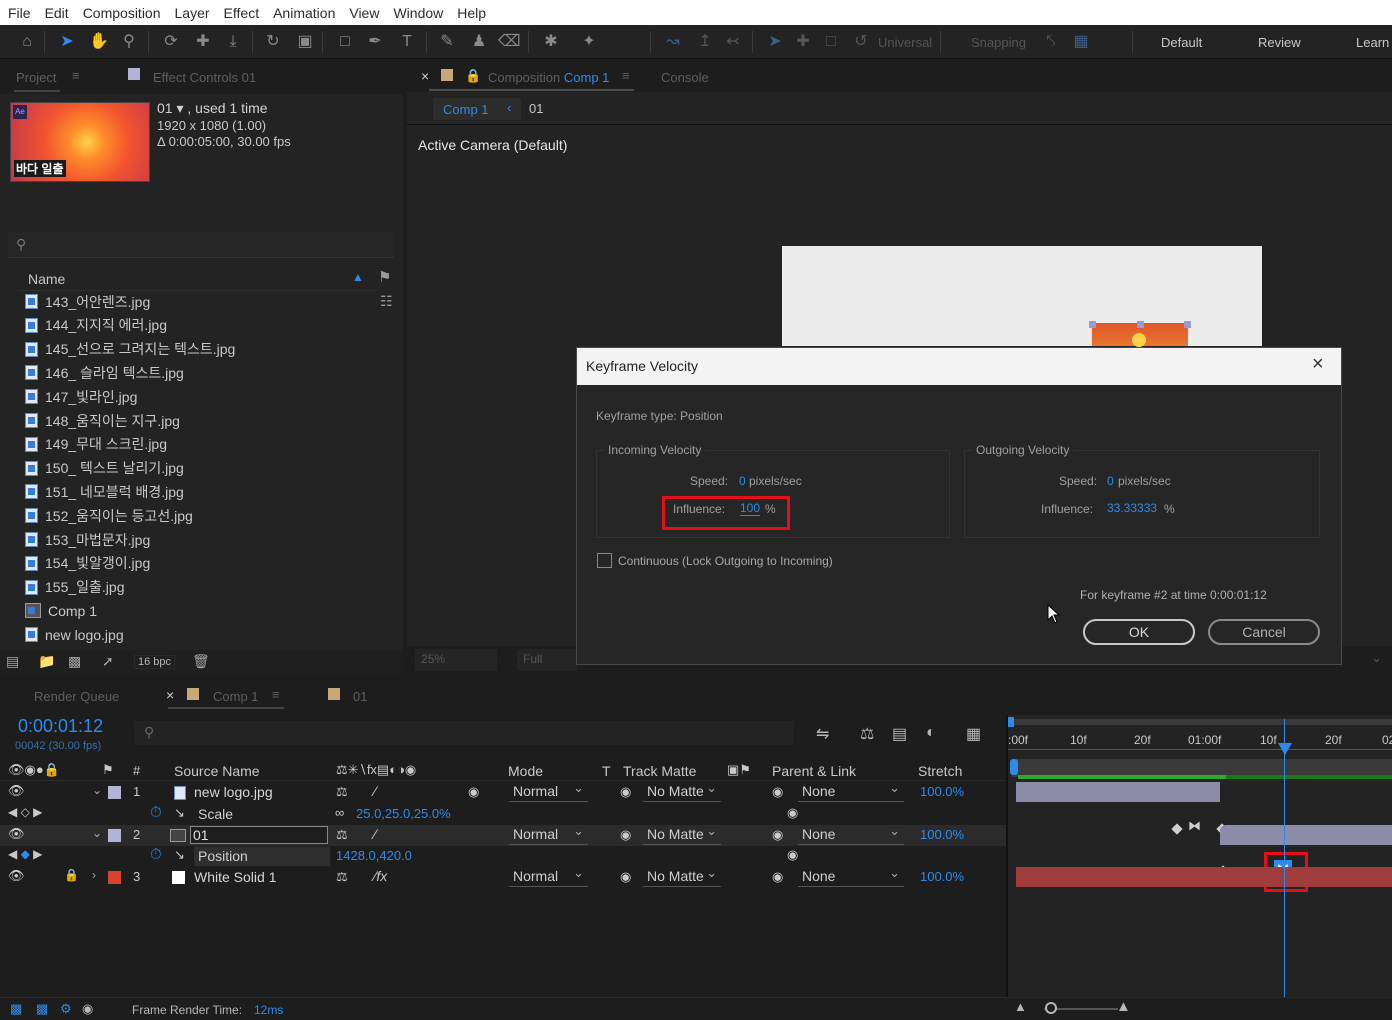 The width and height of the screenshot is (1392, 1020). I want to click on list-item: 155_일출.jpg, so click(200, 587).